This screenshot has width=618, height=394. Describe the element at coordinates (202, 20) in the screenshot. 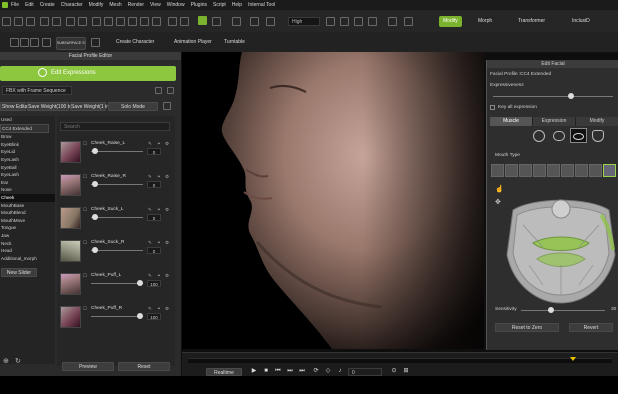

I see `select-icon` at that location.